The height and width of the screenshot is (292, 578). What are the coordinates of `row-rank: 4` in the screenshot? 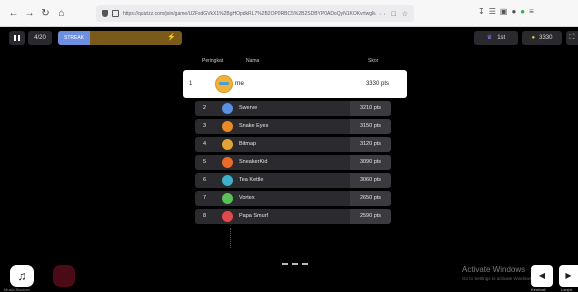 It's located at (205, 144).